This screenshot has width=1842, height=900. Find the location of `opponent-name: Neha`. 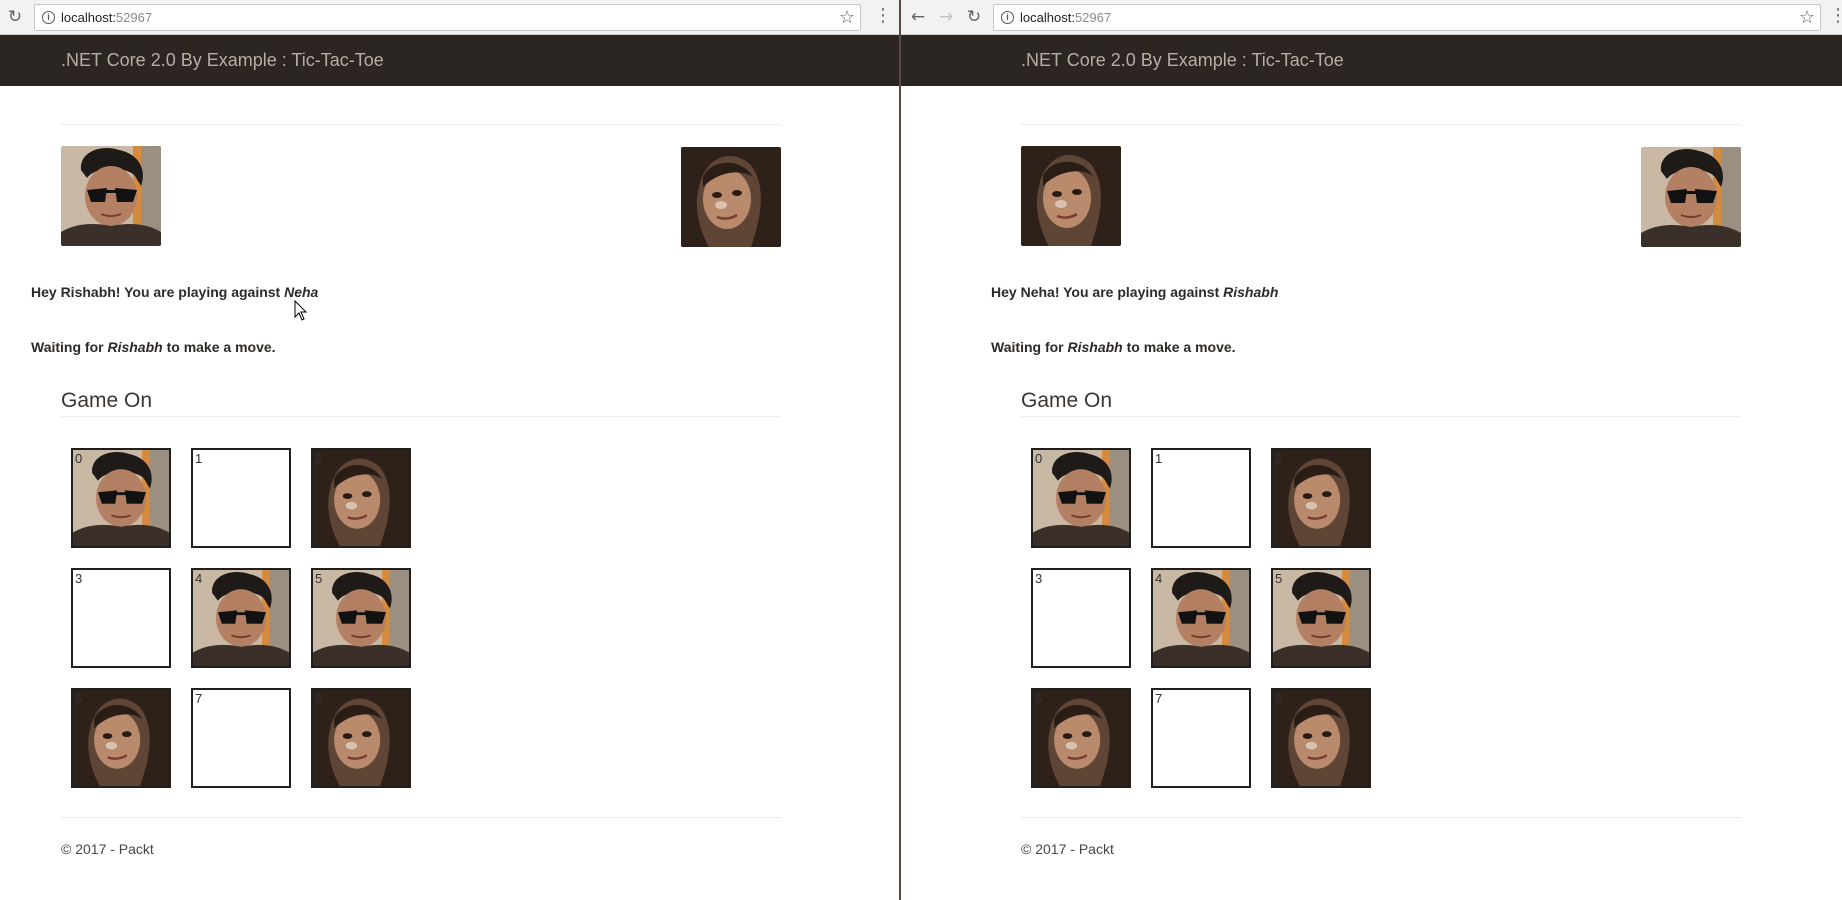

opponent-name: Neha is located at coordinates (301, 292).